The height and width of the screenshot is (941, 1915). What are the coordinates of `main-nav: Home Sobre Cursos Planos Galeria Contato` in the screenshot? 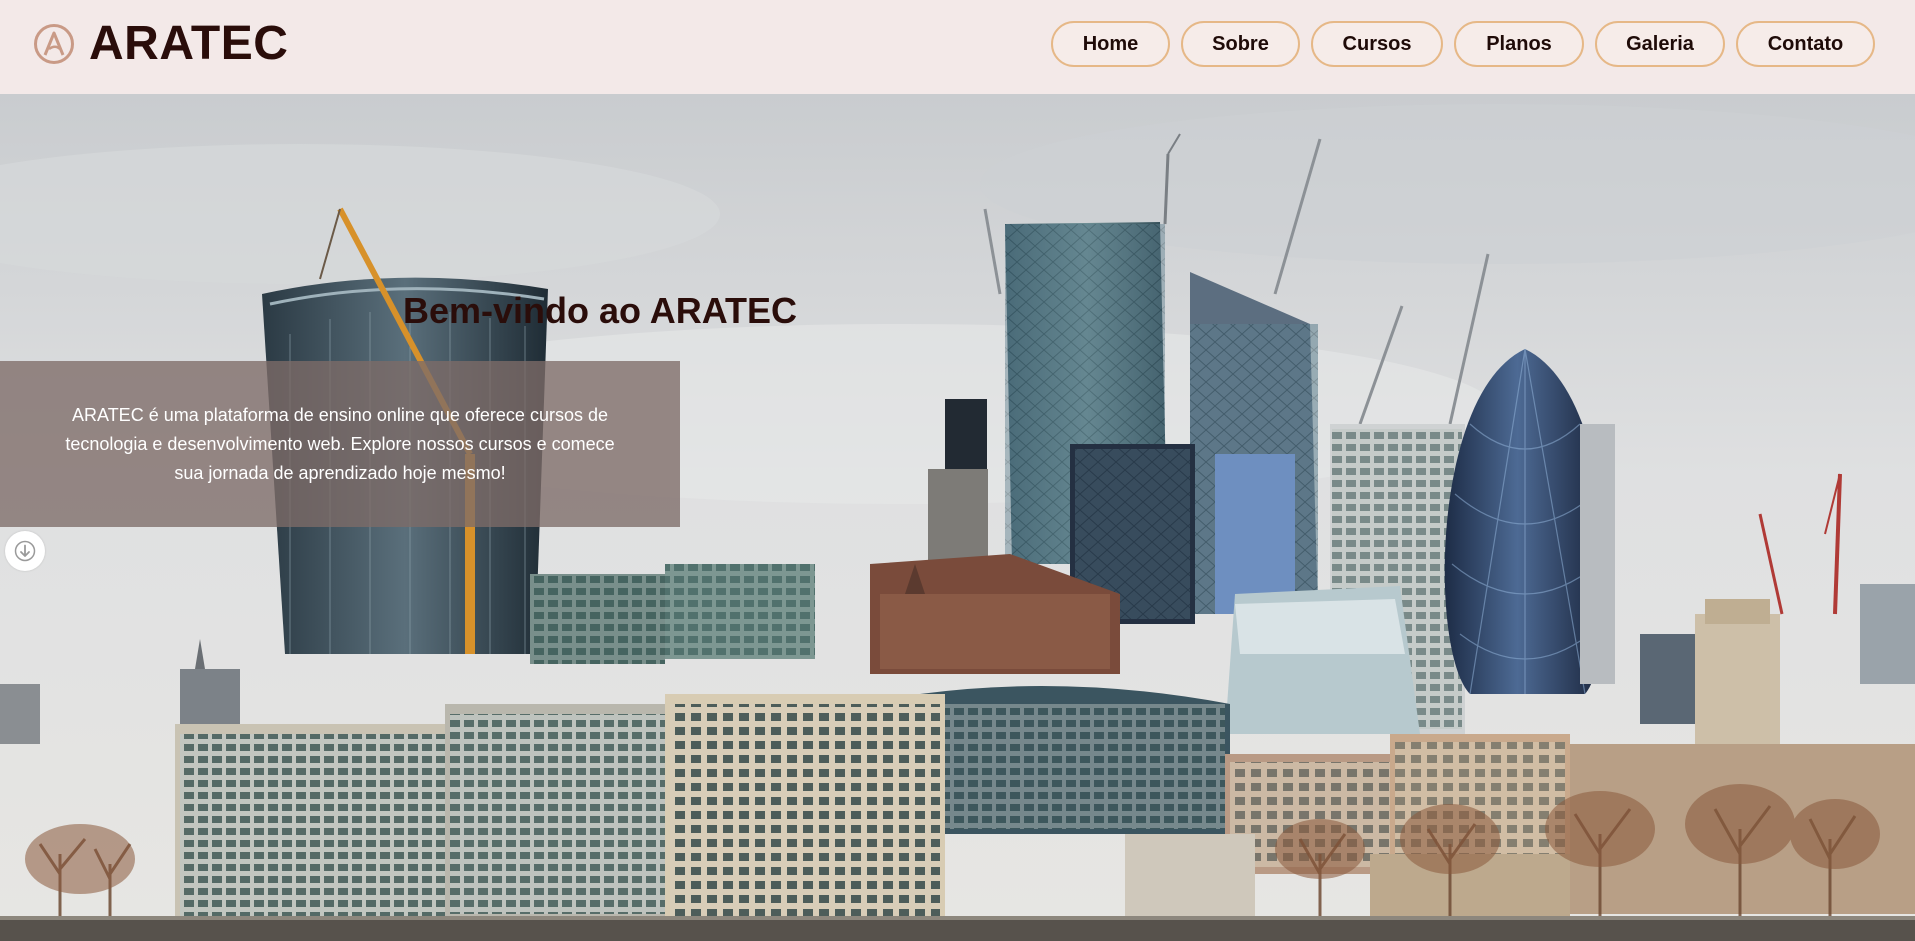 It's located at (1463, 44).